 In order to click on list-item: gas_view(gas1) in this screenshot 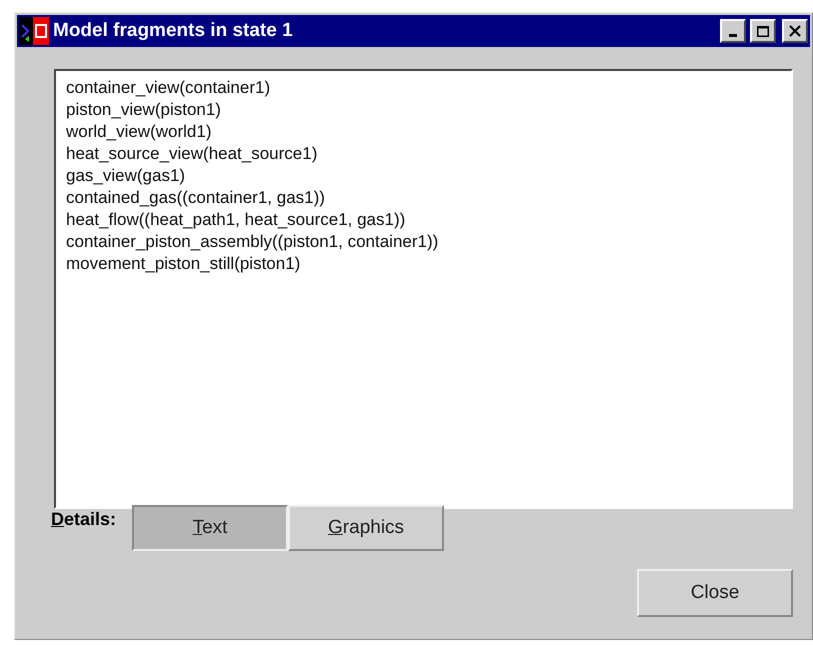, I will do `click(423, 176)`.